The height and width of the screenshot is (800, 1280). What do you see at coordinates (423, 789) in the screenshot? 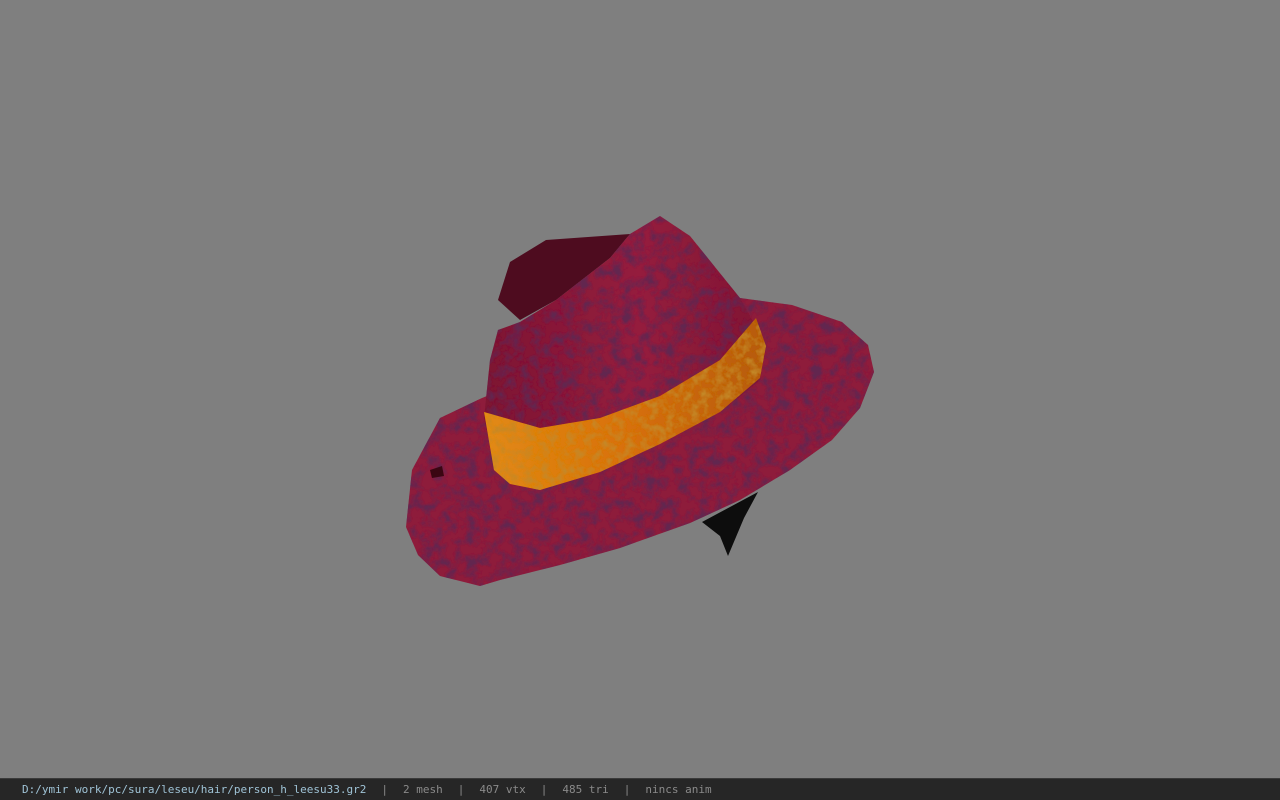
I see `mesh-count: 2 mesh` at bounding box center [423, 789].